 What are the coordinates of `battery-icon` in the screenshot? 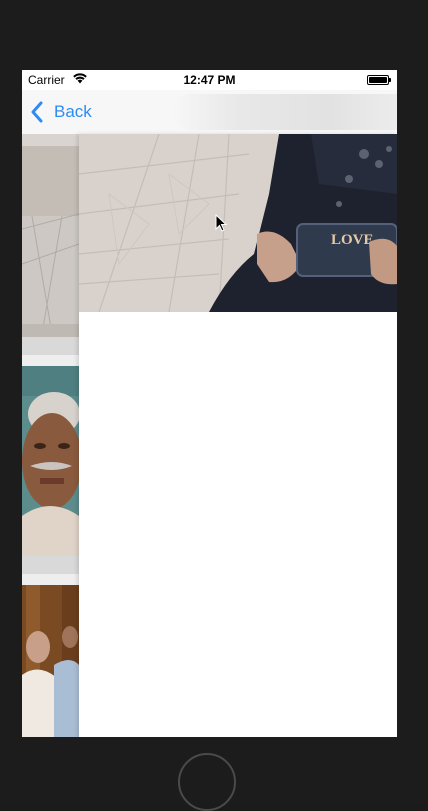 It's located at (379, 80).